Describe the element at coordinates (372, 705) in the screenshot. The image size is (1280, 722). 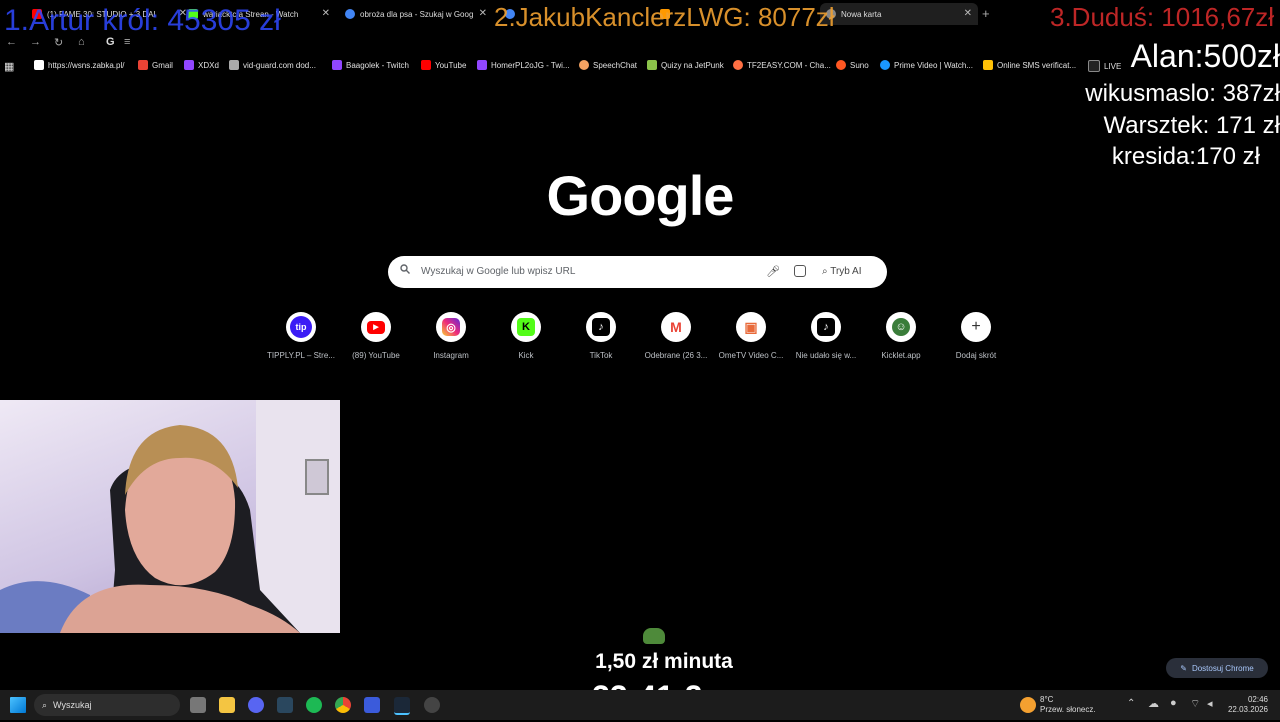
I see `app-icon` at that location.